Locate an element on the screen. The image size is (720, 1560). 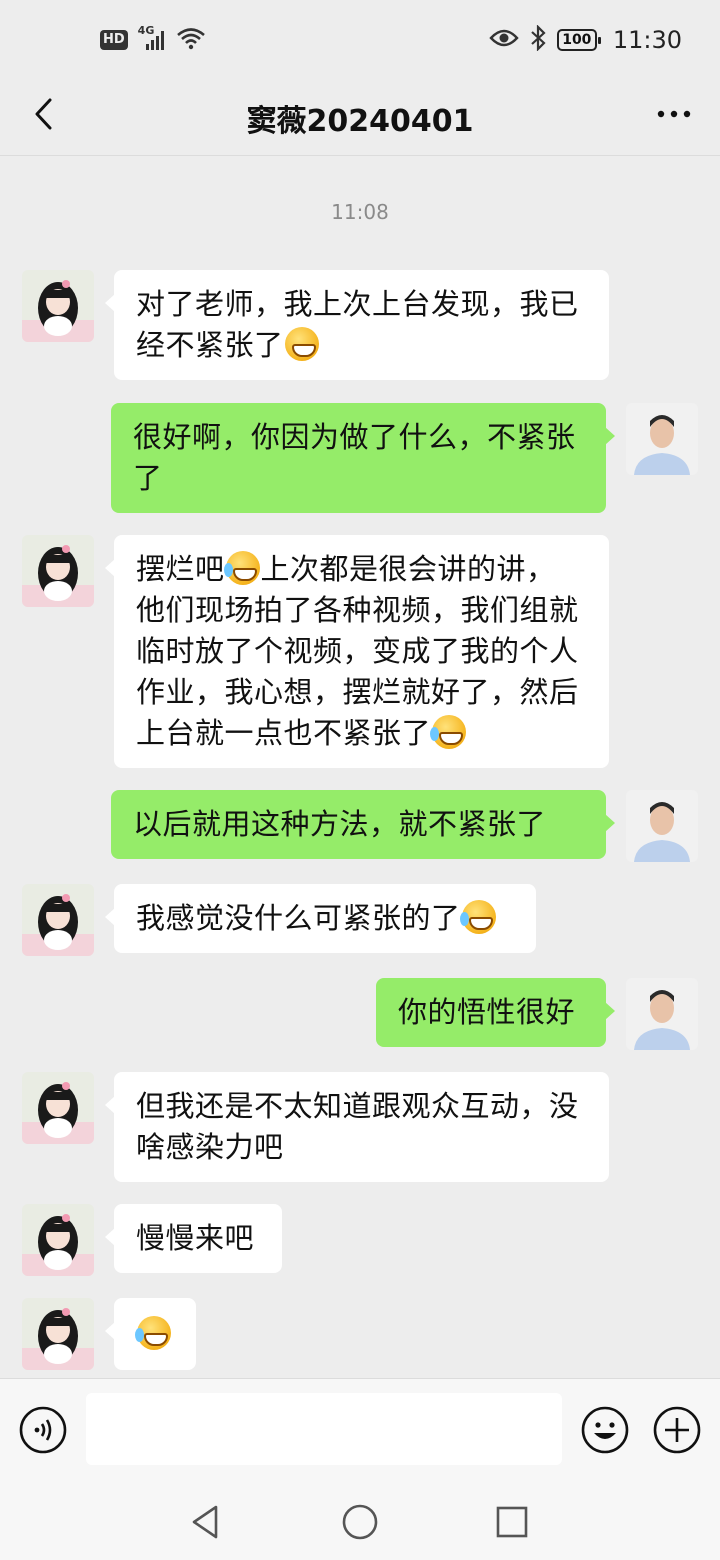
triangle-back-icon is located at coordinates (205, 1522).